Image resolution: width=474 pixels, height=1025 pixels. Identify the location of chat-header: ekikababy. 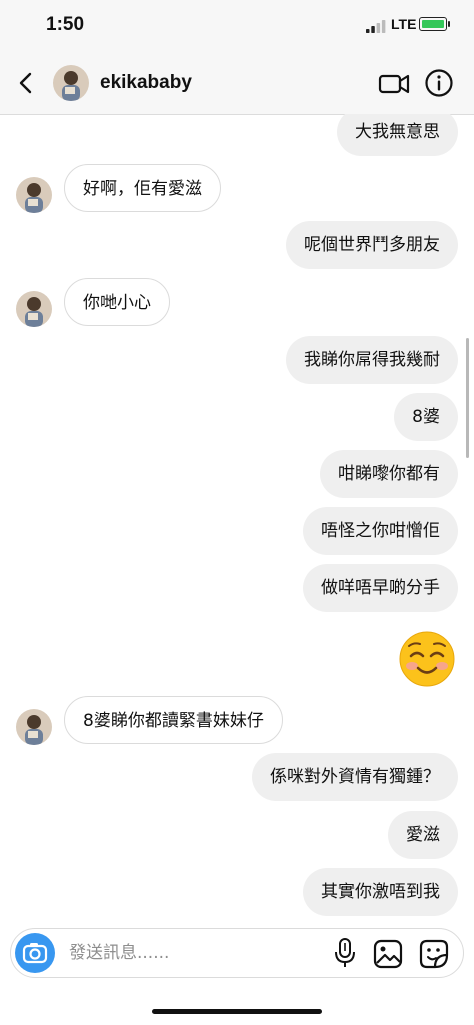
(237, 85).